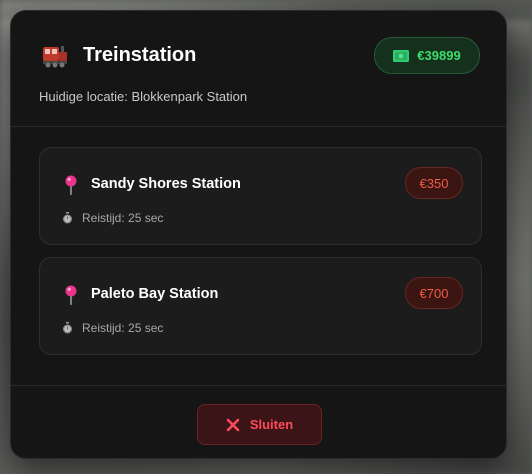 This screenshot has height=474, width=532. I want to click on title-row: Treinstation, so click(118, 55).